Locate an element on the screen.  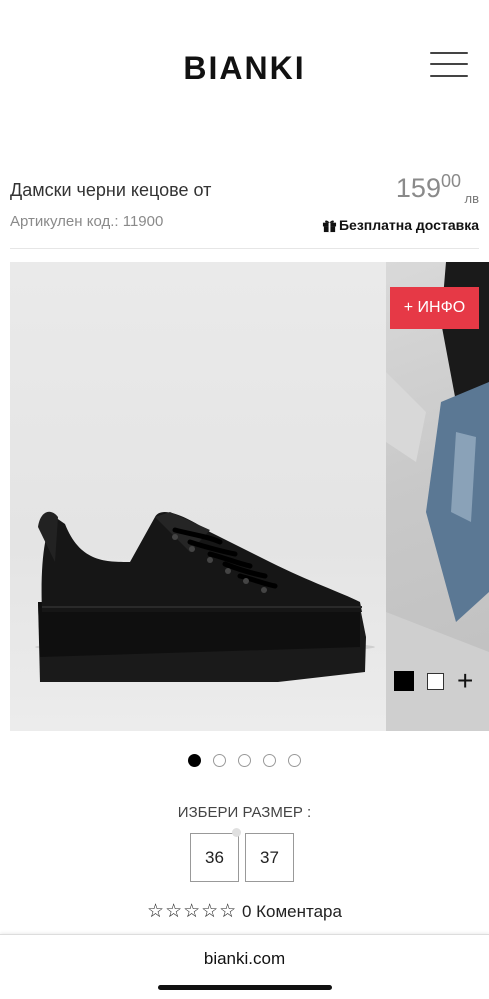
size-options: 36 37 is located at coordinates (242, 857).